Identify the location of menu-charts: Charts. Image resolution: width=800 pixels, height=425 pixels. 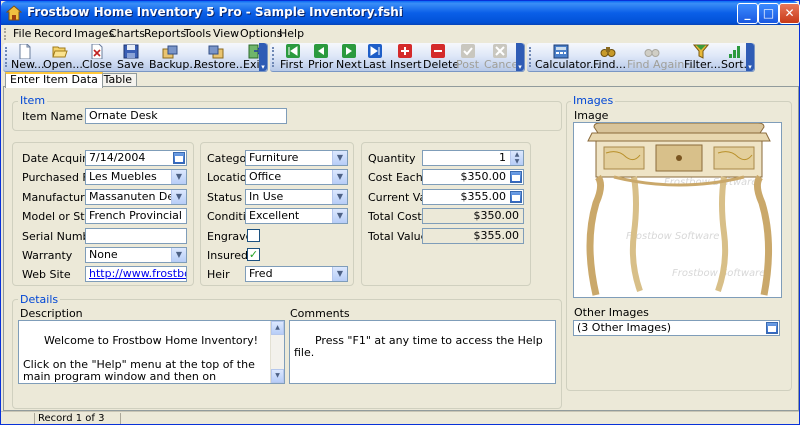
(127, 33).